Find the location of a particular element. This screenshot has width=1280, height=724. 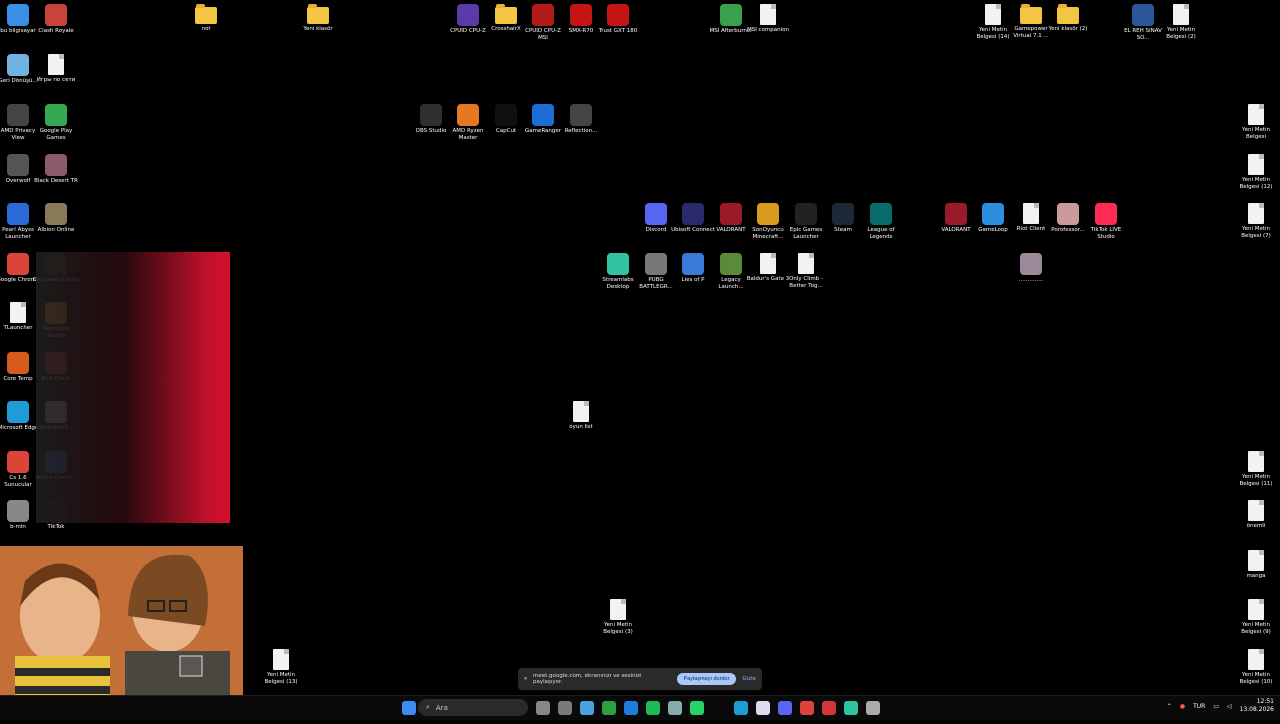

desktop-icon-label: Yeni Metin Belgesi (9) is located at coordinates (1256, 628).